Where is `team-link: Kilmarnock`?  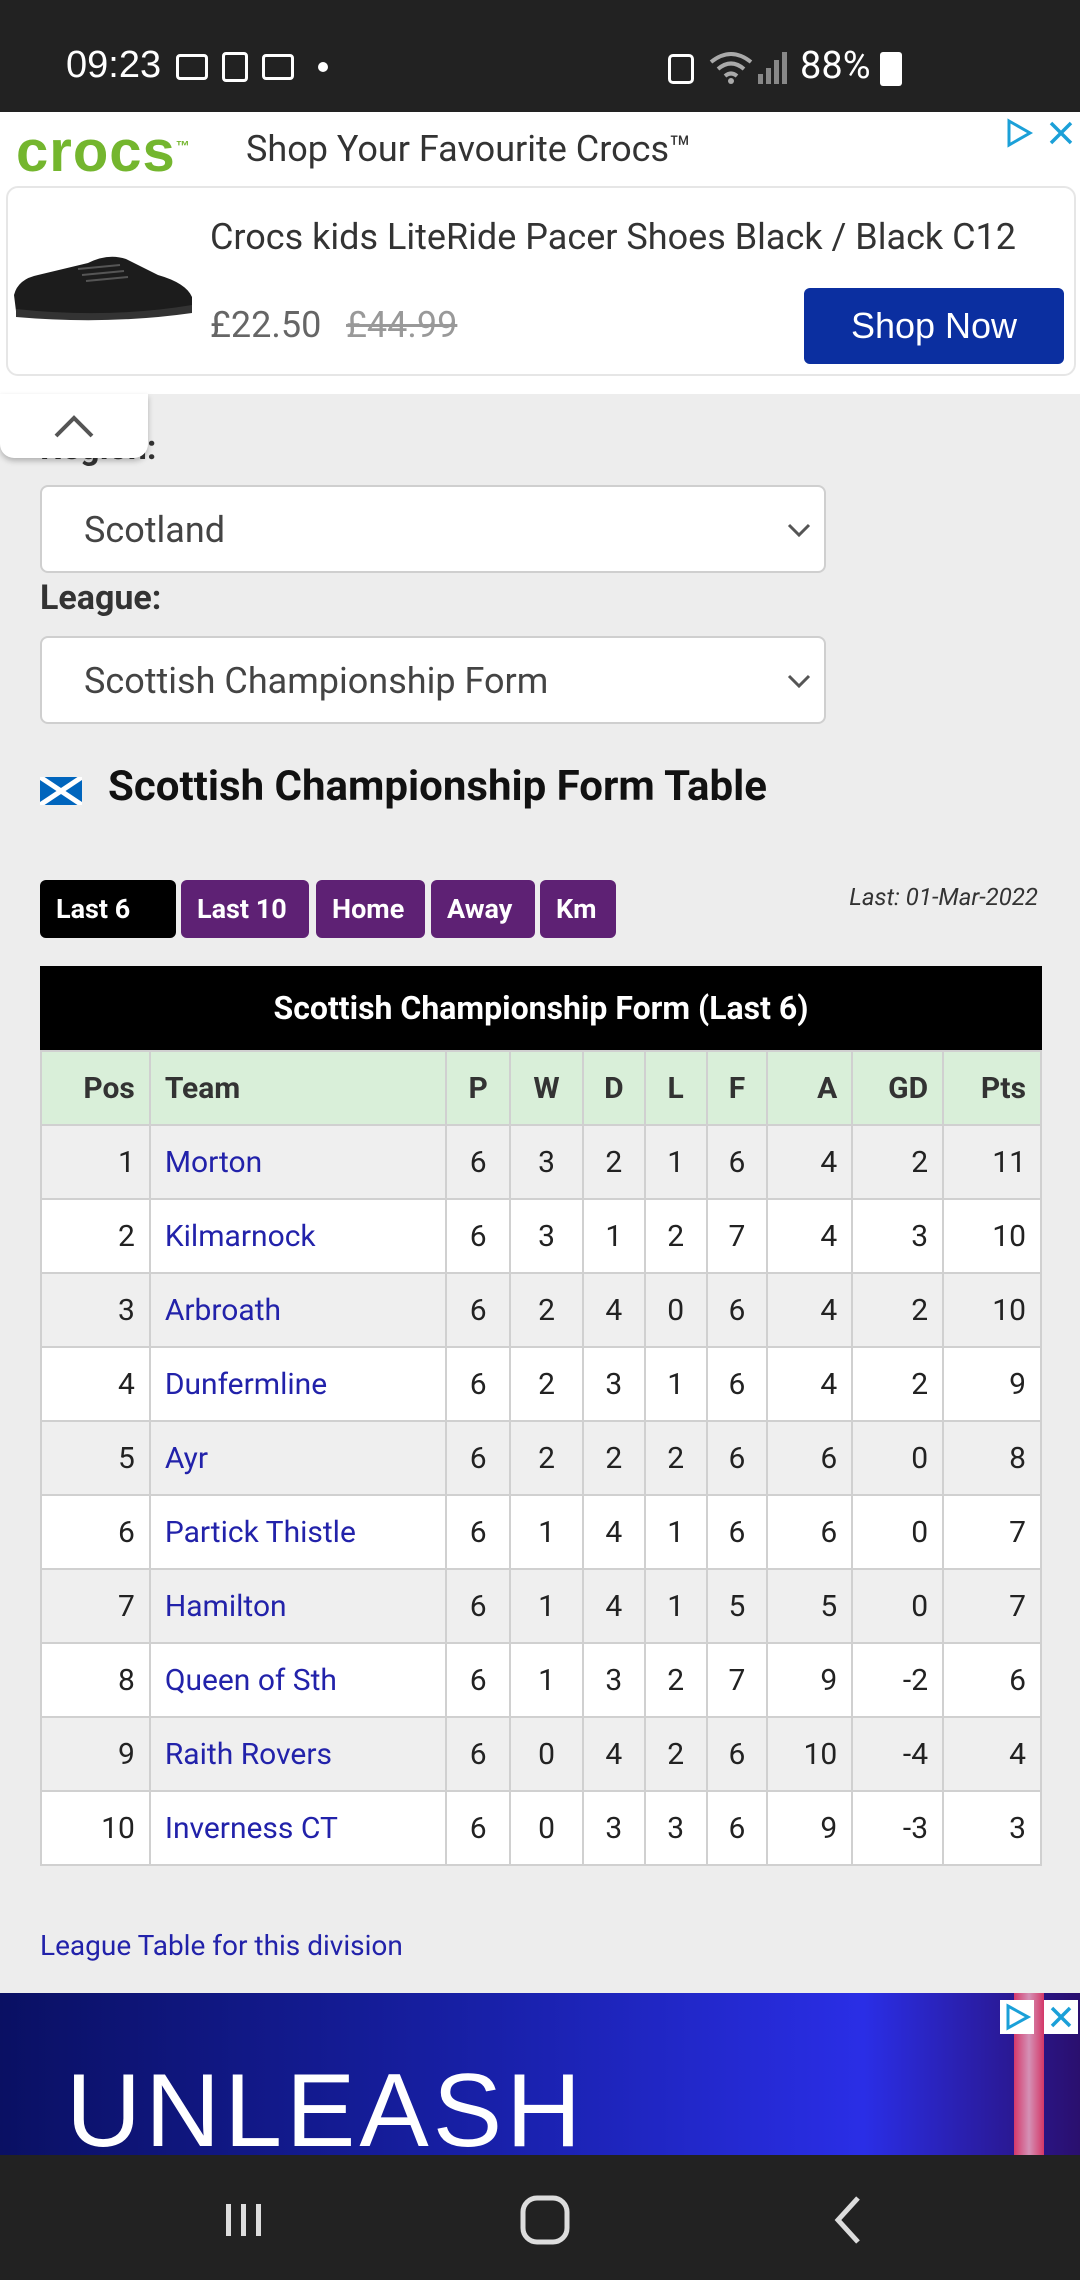 team-link: Kilmarnock is located at coordinates (240, 1236).